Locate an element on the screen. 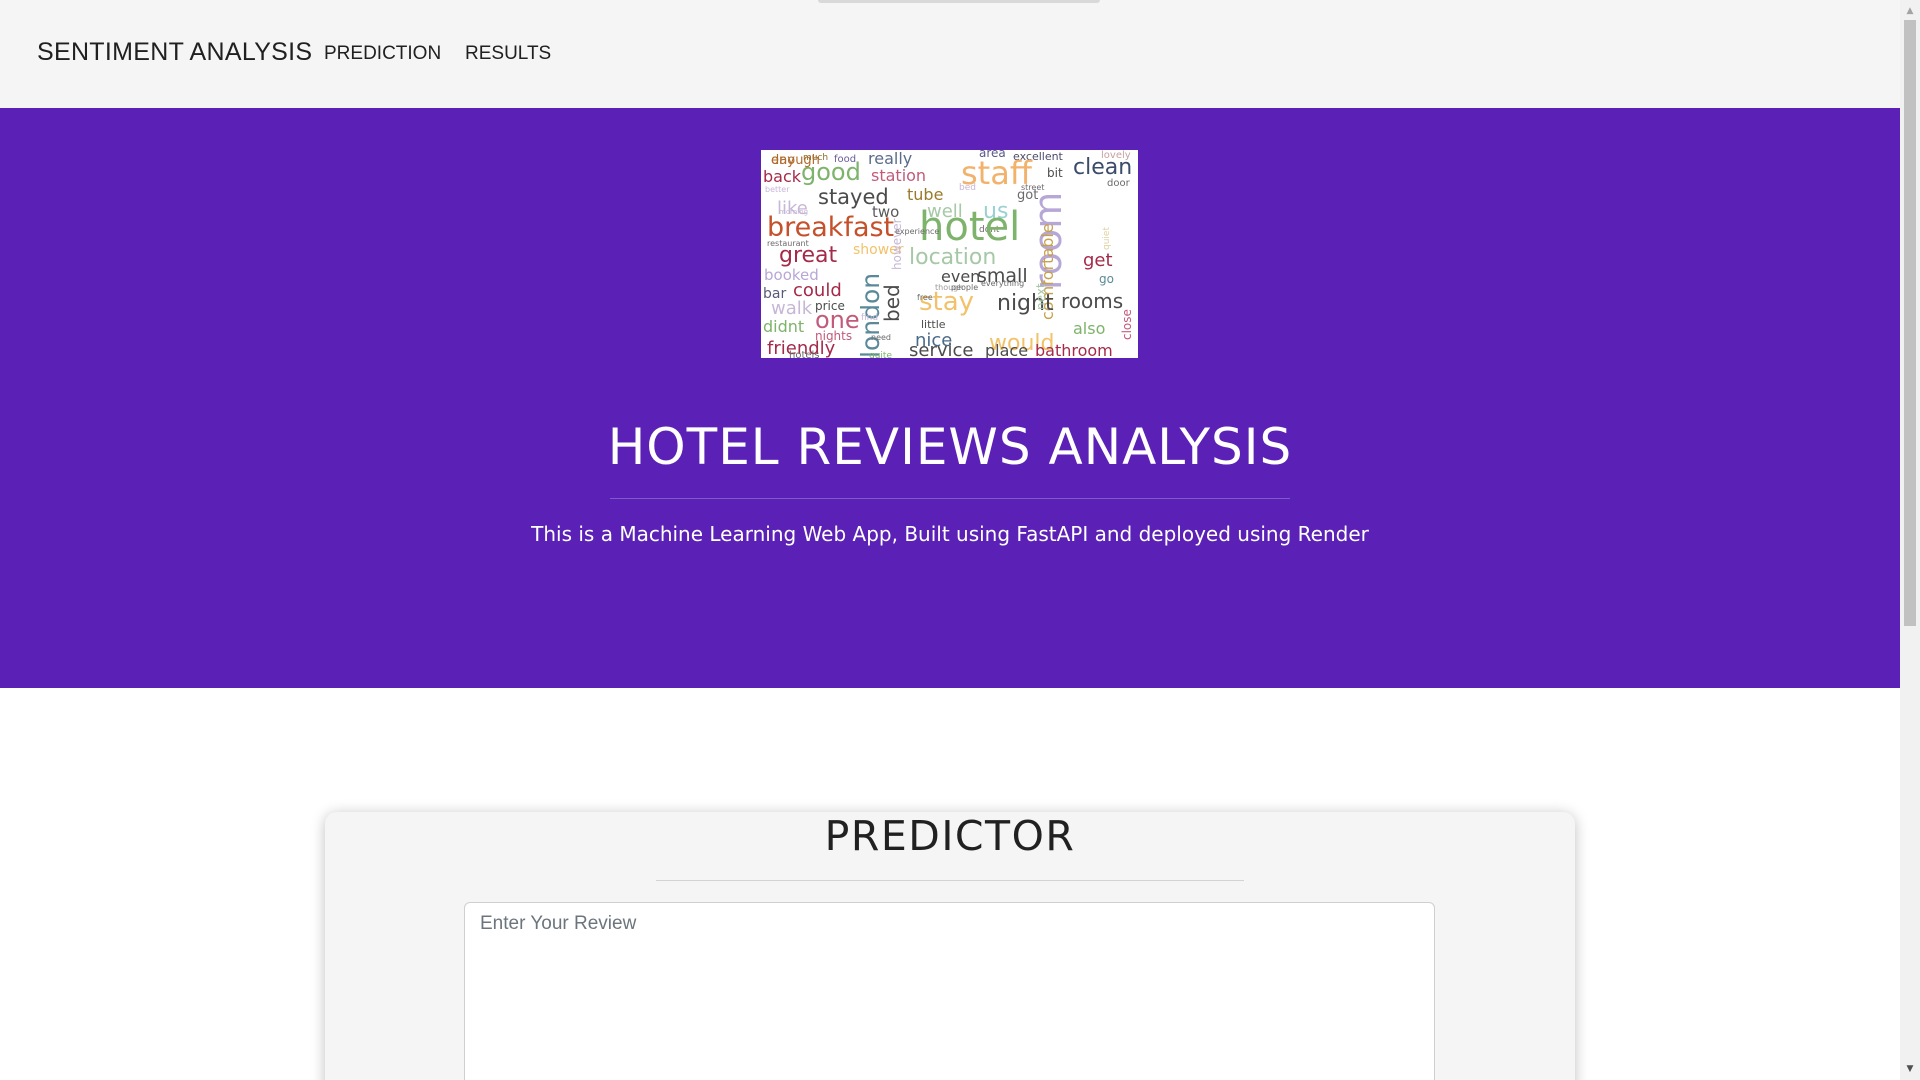  wordcloud-word: rooms is located at coordinates (1092, 301).